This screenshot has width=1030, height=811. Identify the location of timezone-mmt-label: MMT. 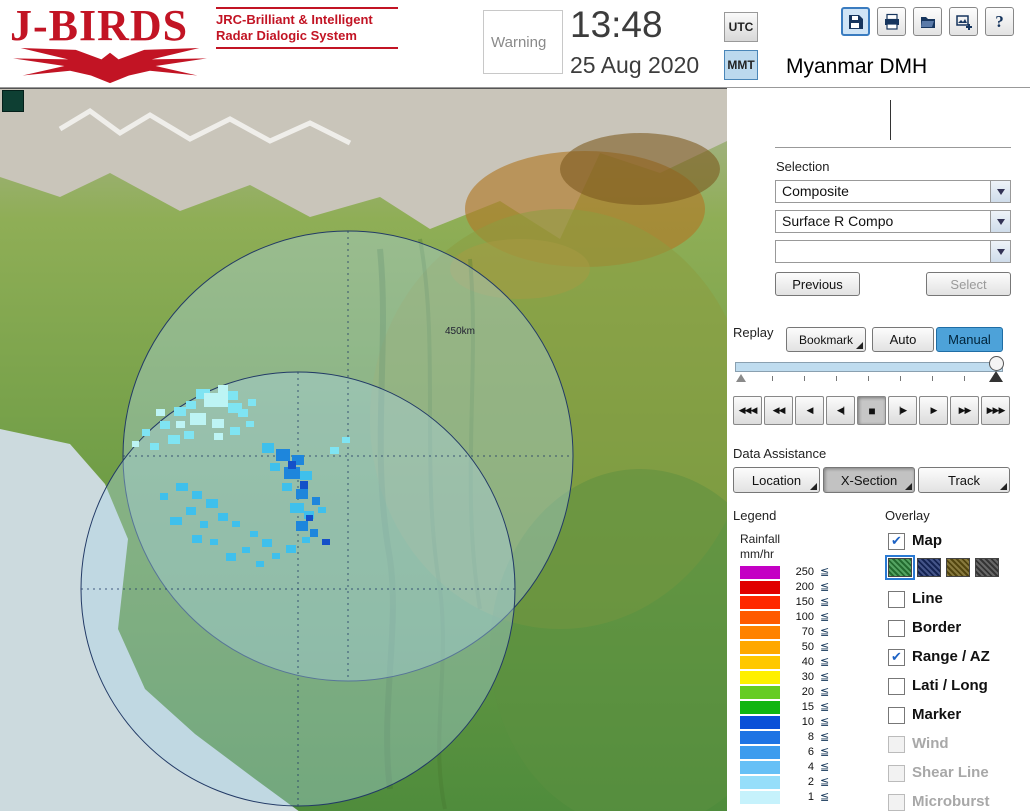
(741, 65).